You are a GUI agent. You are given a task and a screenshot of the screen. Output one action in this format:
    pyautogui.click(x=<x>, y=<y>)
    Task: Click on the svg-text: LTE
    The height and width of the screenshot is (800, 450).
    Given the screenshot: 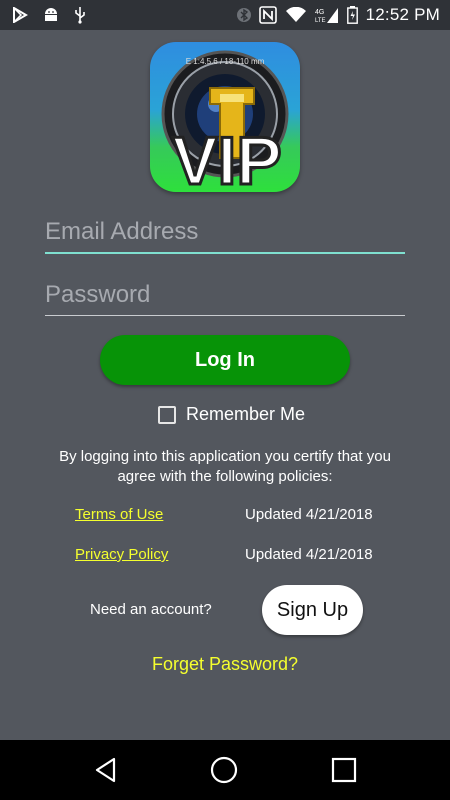 What is the action you would take?
    pyautogui.click(x=320, y=21)
    